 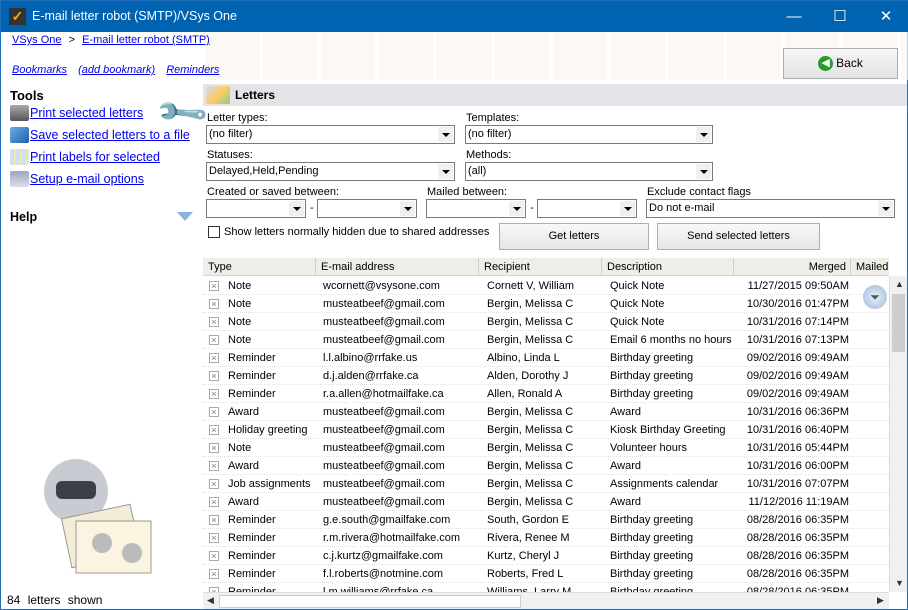 I want to click on type-cell: Note, so click(x=240, y=322).